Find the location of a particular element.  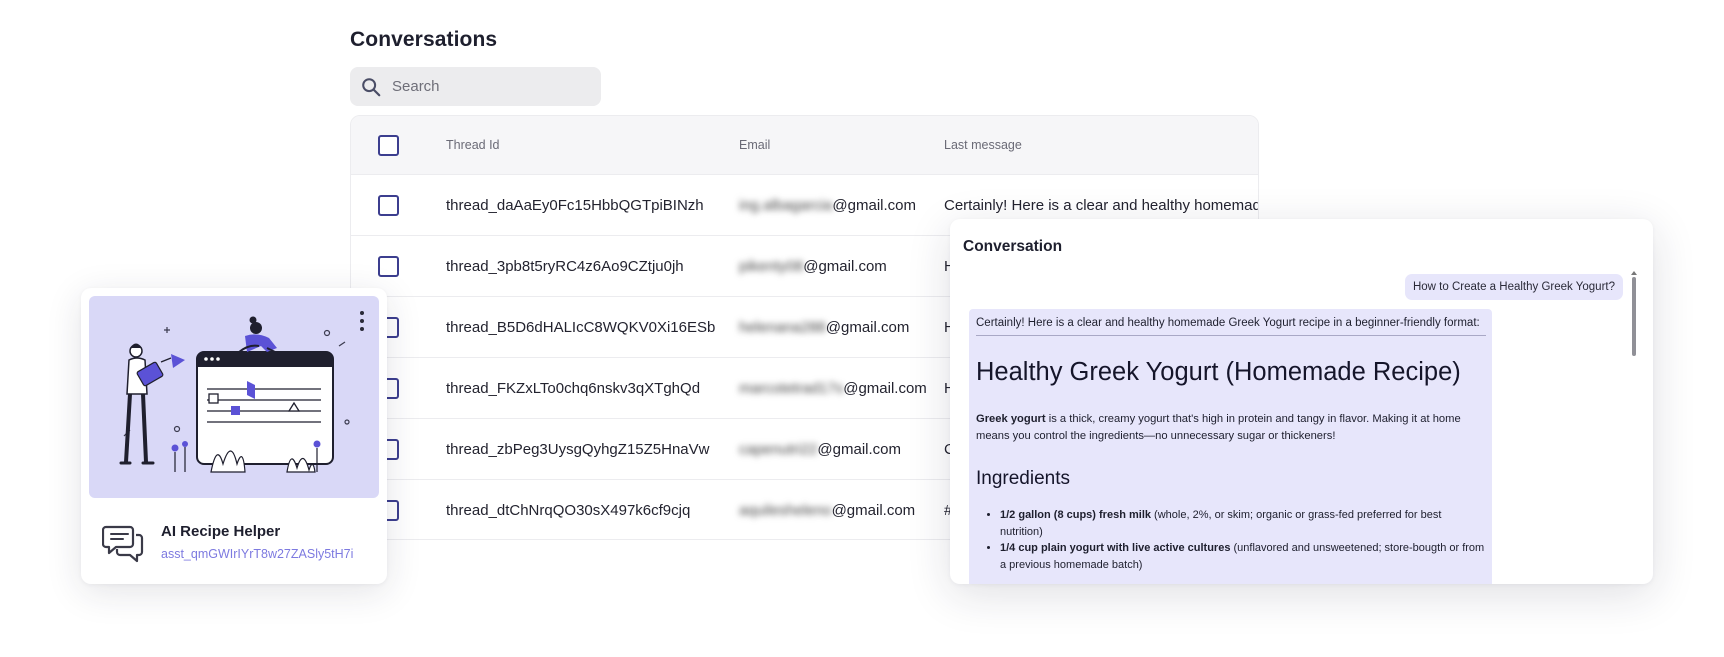

thread-id-cell: thread_FKZxLTo0chq6nskv3qXTghQd is located at coordinates (573, 388).